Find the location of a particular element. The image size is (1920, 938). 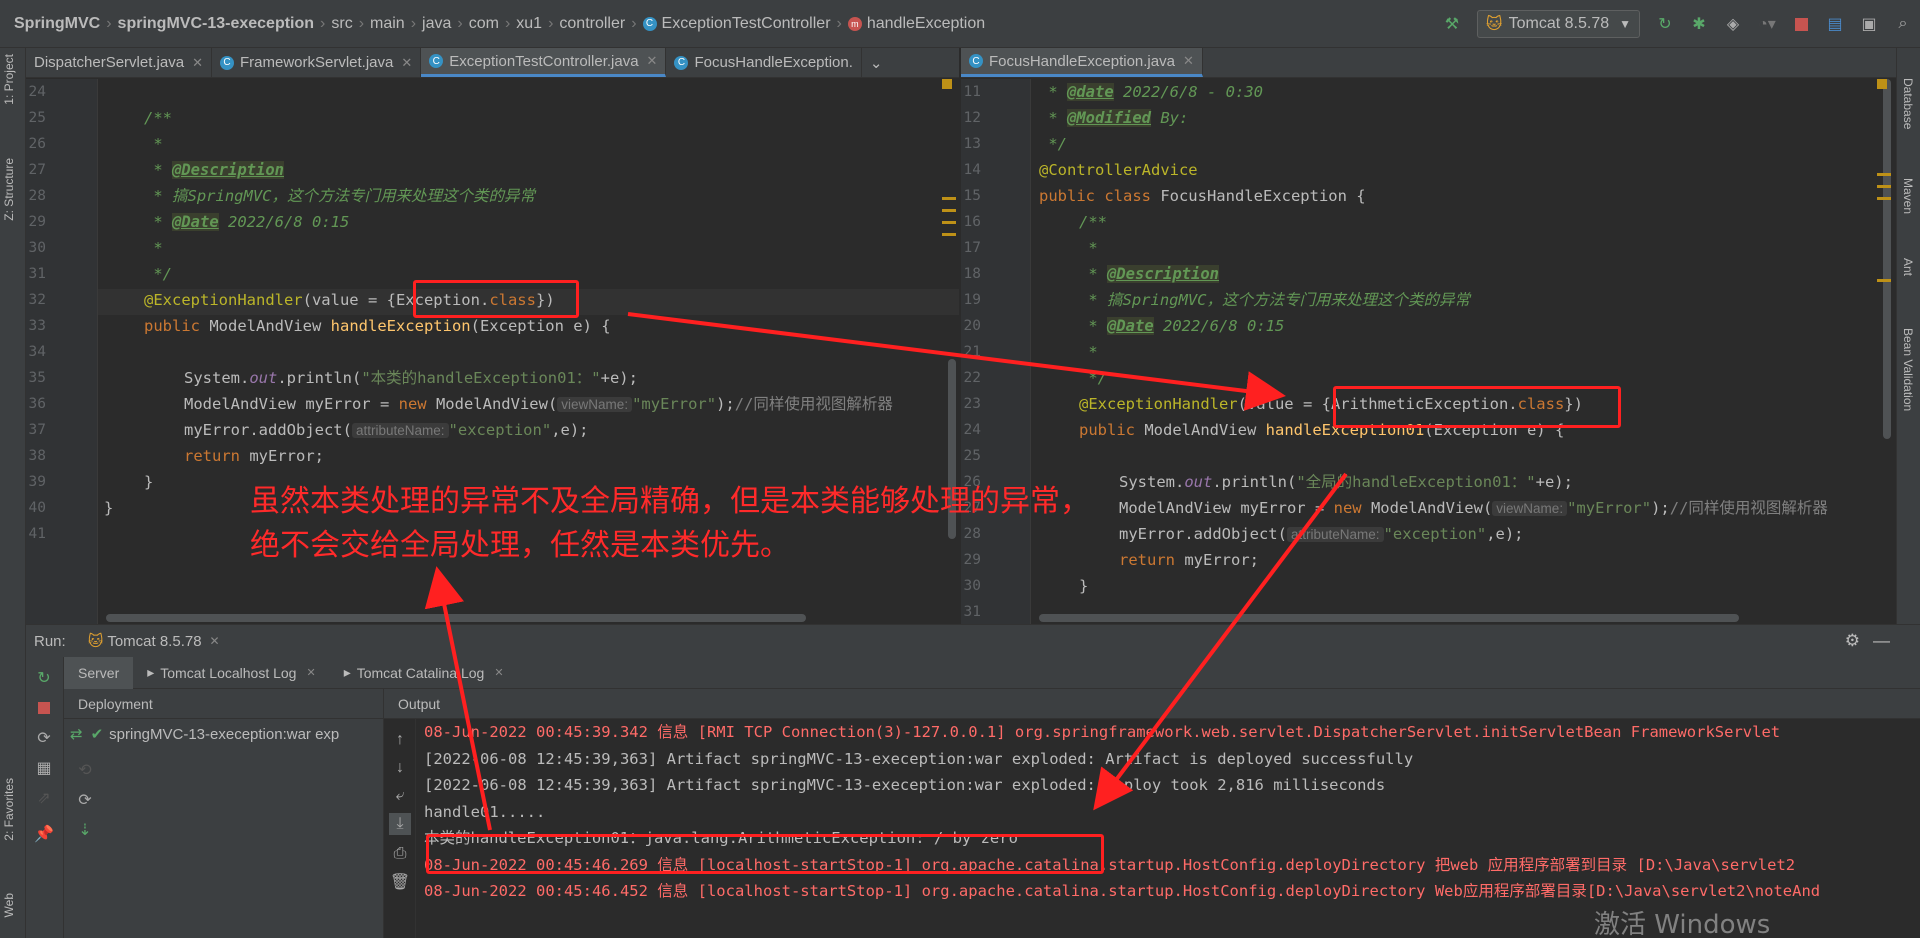

class-icon: C is located at coordinates (649, 23).